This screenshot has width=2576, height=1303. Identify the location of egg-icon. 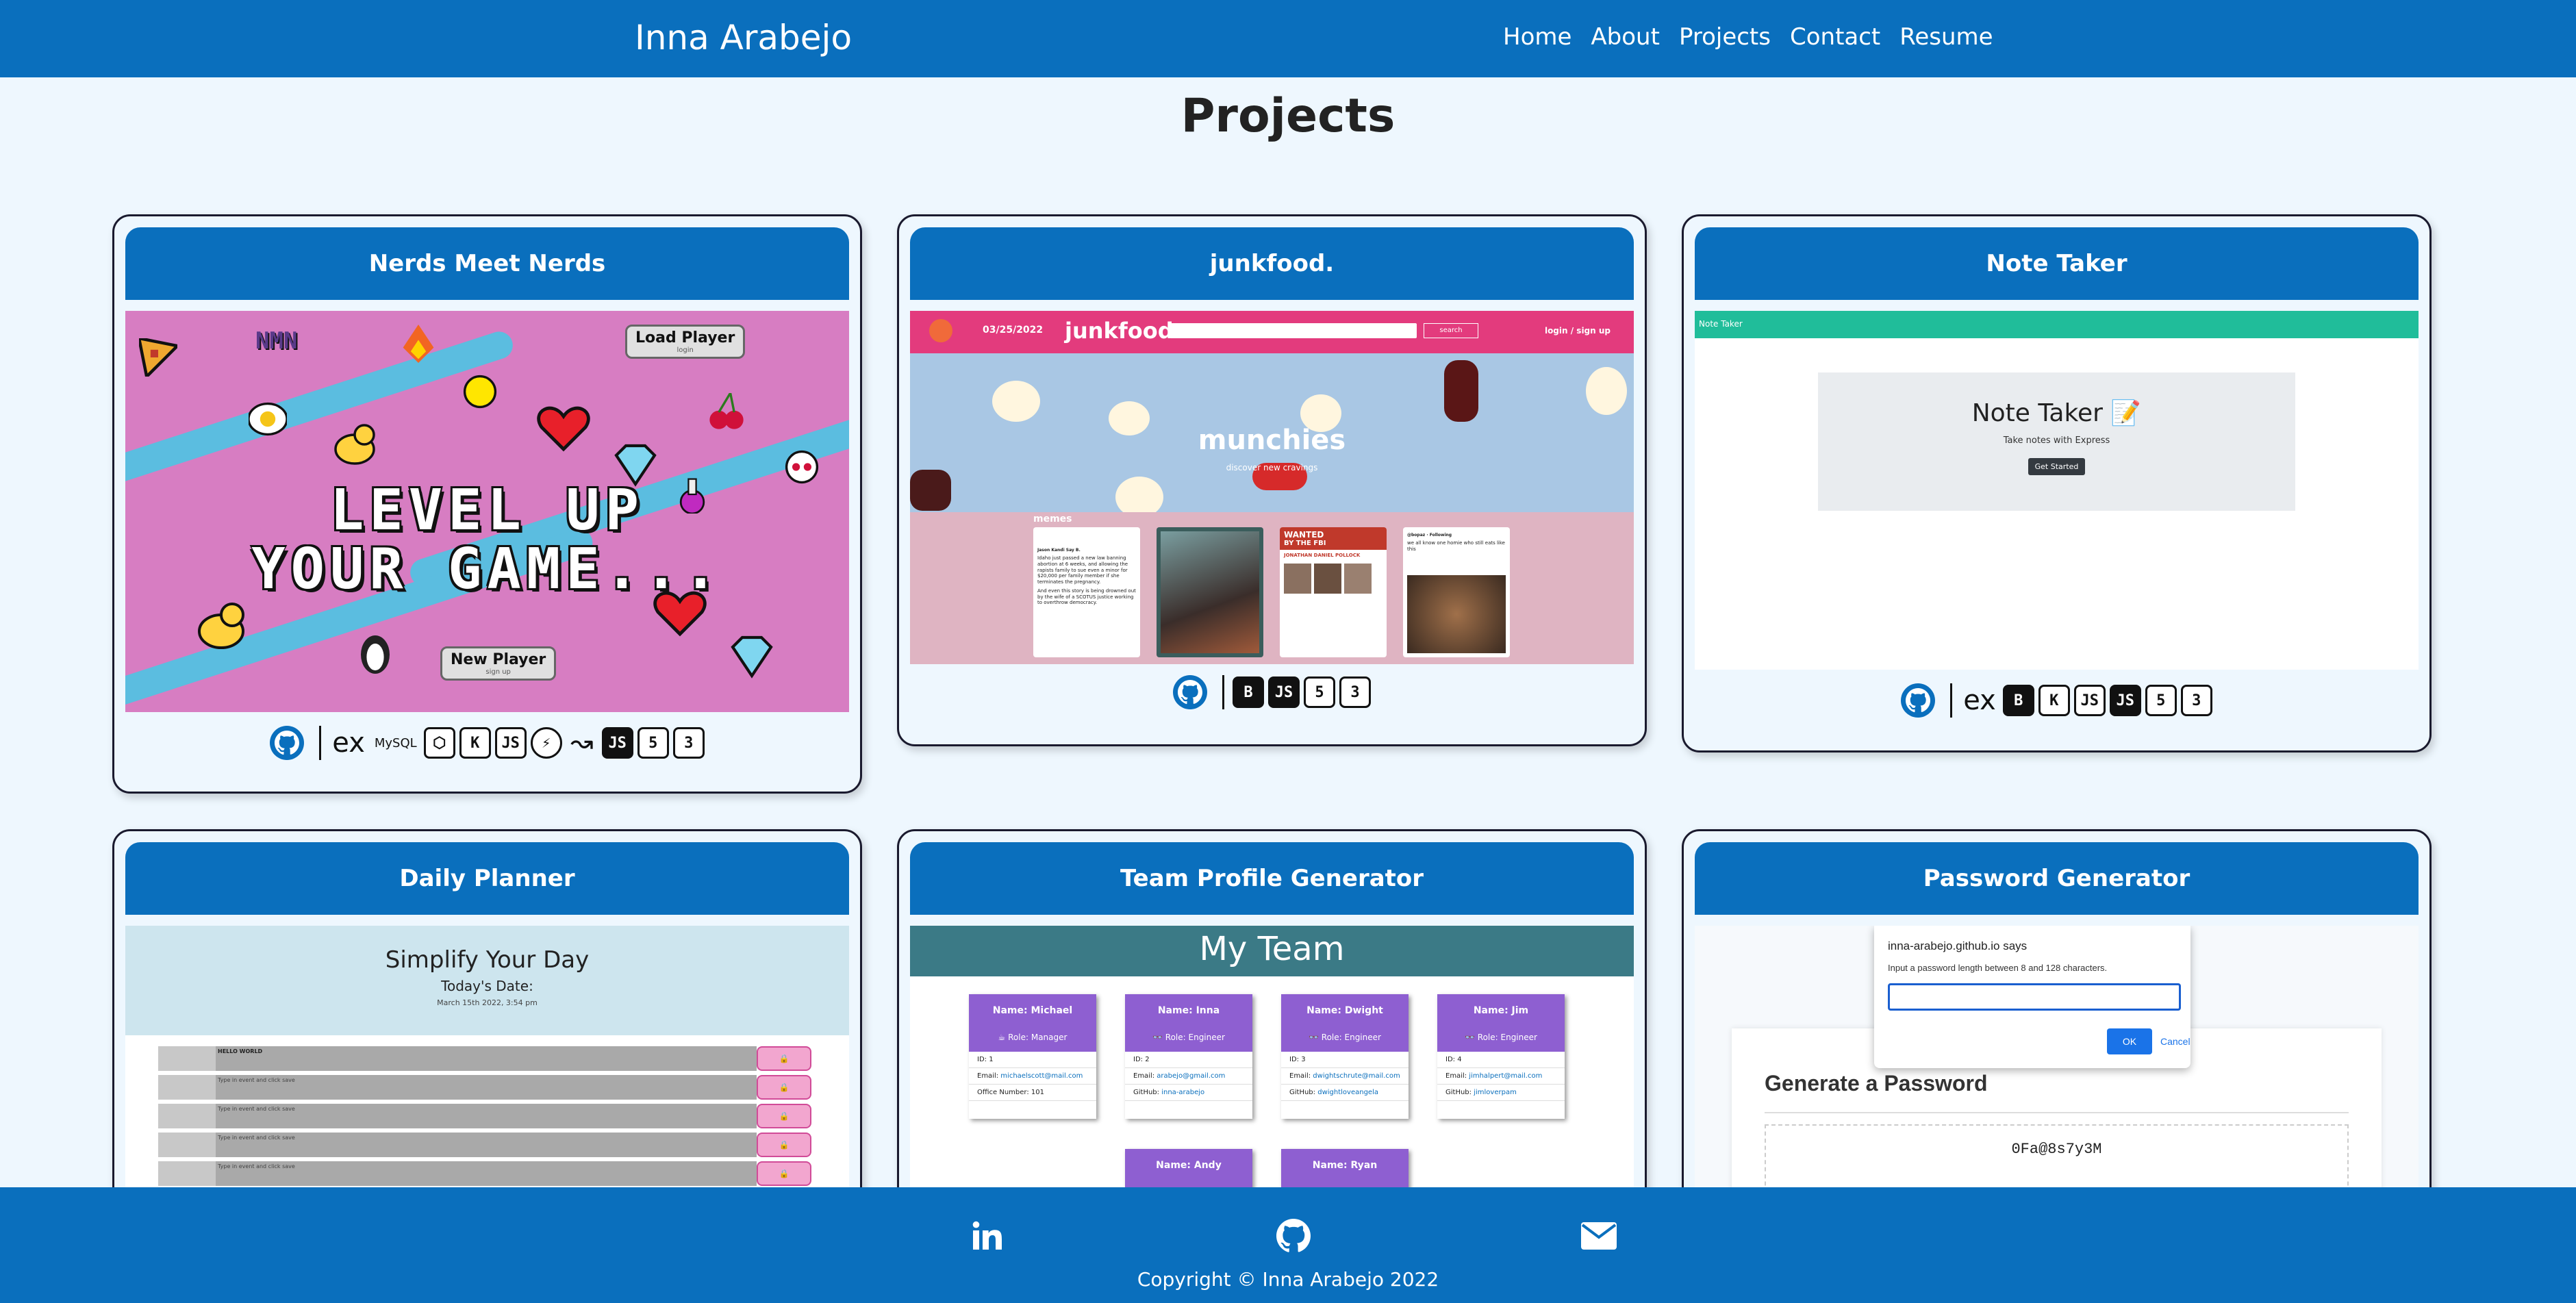
(268, 419).